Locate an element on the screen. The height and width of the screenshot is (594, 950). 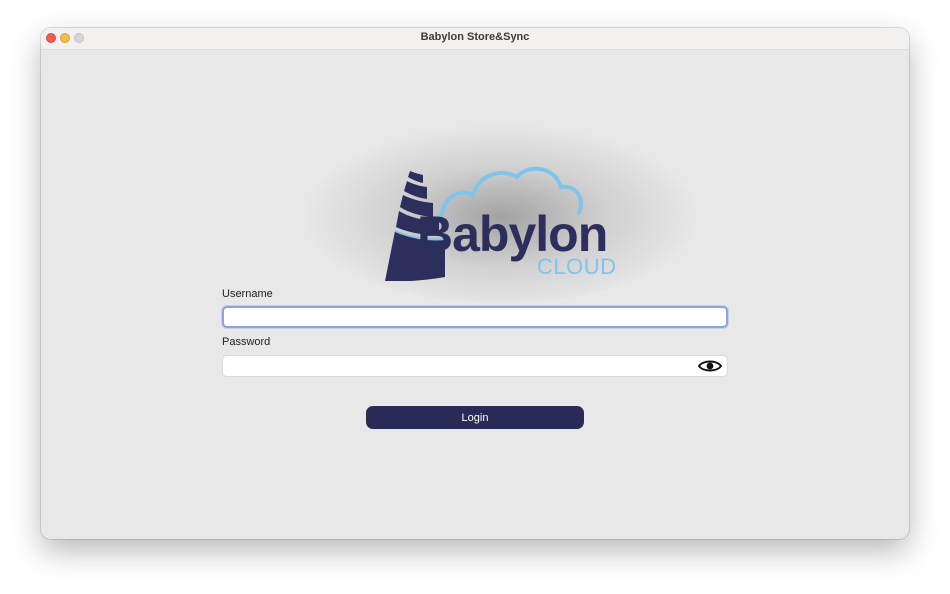
login-button: Login is located at coordinates (475, 417).